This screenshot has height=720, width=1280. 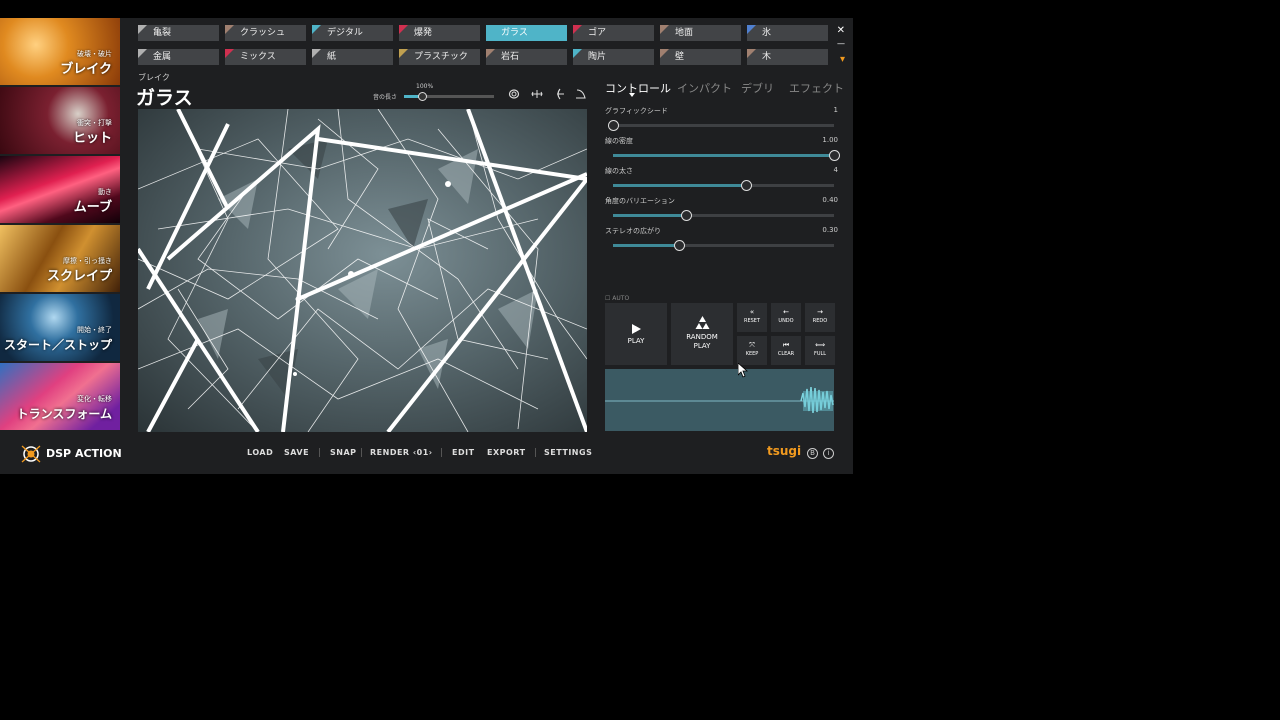 What do you see at coordinates (613, 33) in the screenshot?
I see `material-button: ゴア` at bounding box center [613, 33].